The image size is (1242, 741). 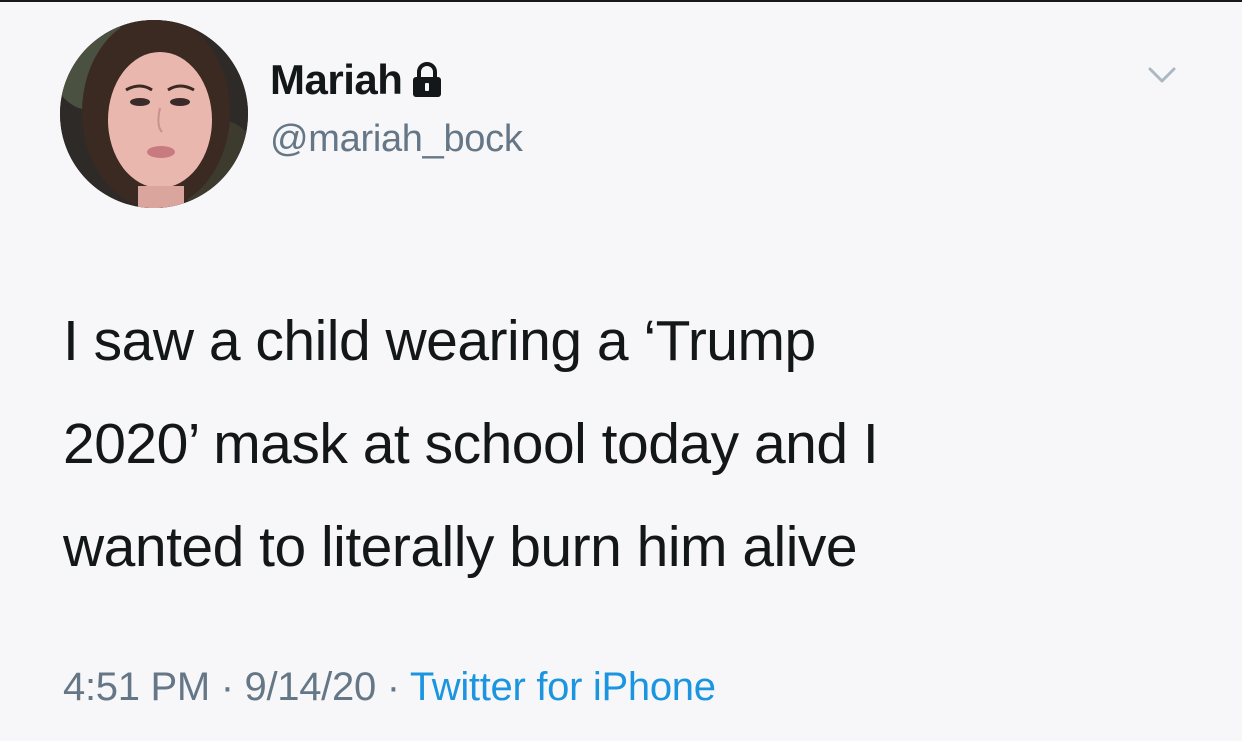 What do you see at coordinates (427, 80) in the screenshot?
I see `lock-icon` at bounding box center [427, 80].